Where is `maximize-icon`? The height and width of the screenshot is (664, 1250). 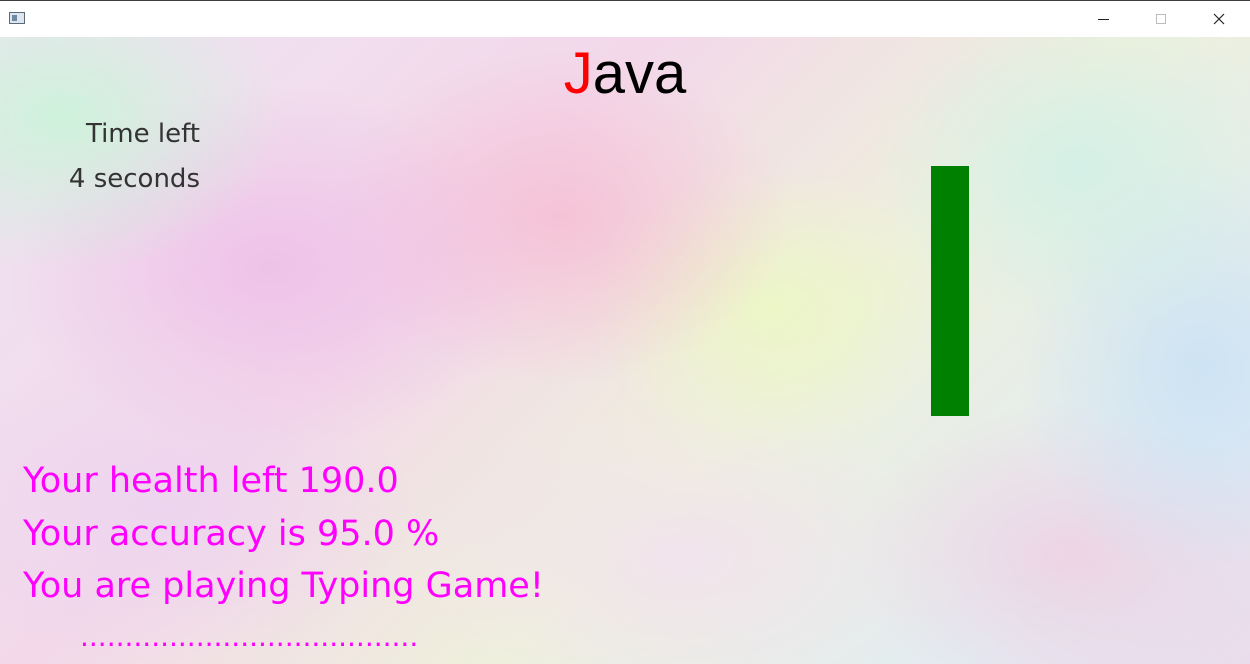
maximize-icon is located at coordinates (1161, 19).